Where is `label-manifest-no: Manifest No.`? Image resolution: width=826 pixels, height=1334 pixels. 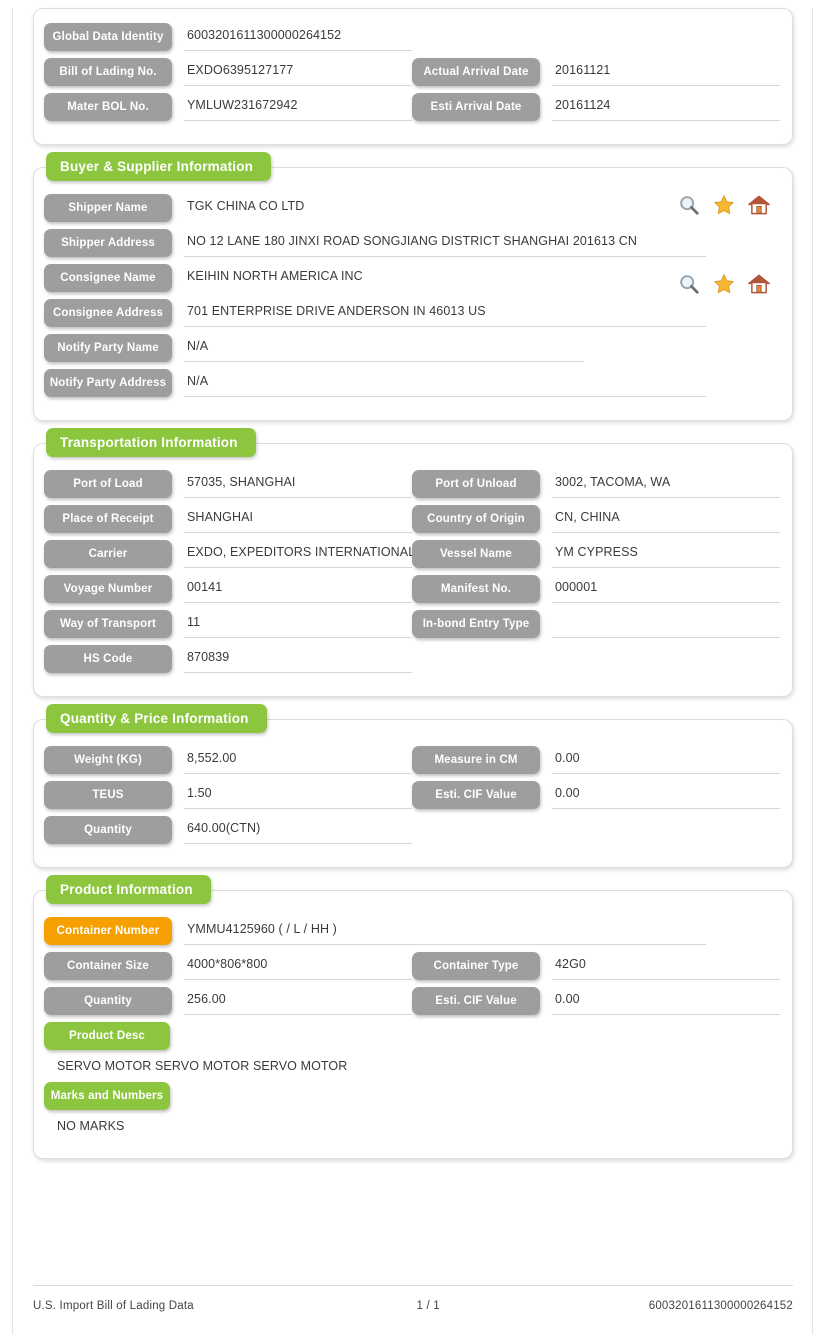 label-manifest-no: Manifest No. is located at coordinates (476, 589).